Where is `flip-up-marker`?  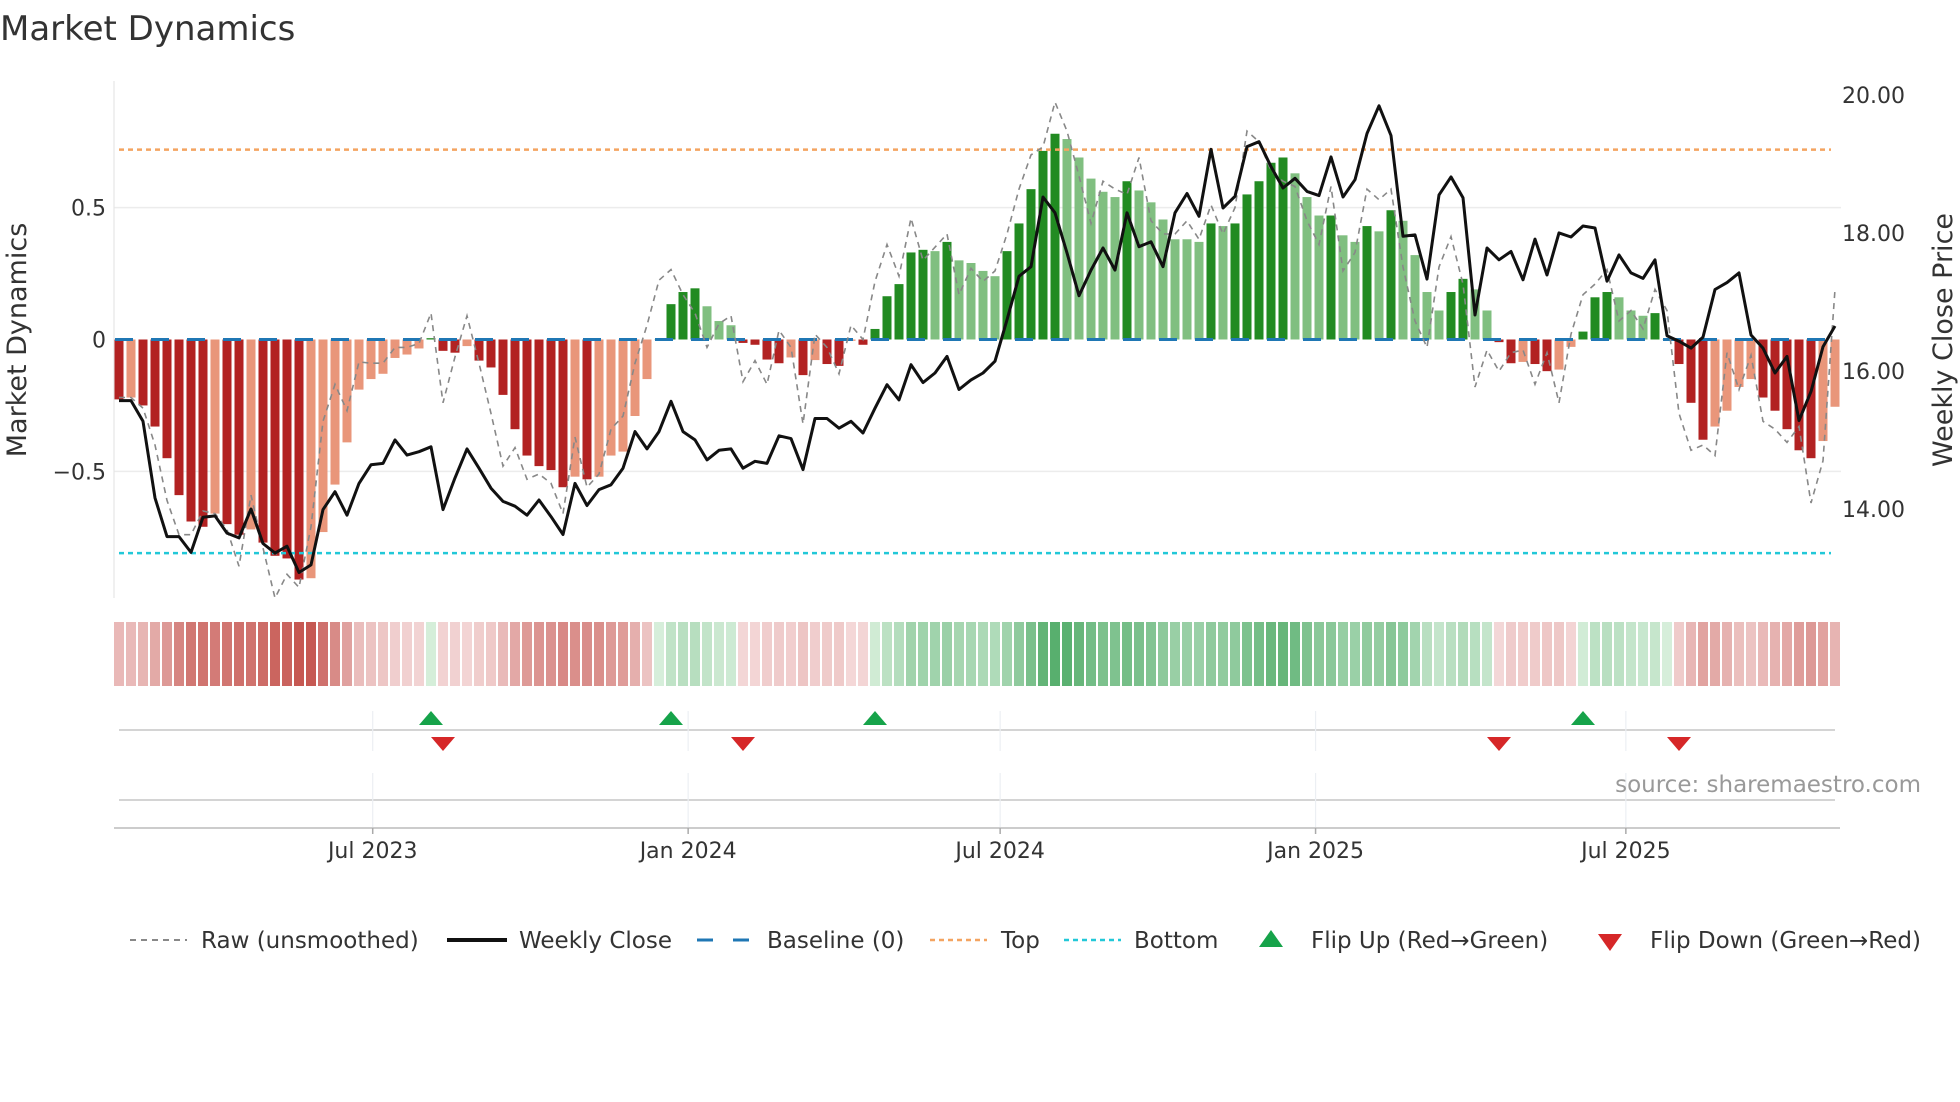 flip-up-marker is located at coordinates (1583, 718).